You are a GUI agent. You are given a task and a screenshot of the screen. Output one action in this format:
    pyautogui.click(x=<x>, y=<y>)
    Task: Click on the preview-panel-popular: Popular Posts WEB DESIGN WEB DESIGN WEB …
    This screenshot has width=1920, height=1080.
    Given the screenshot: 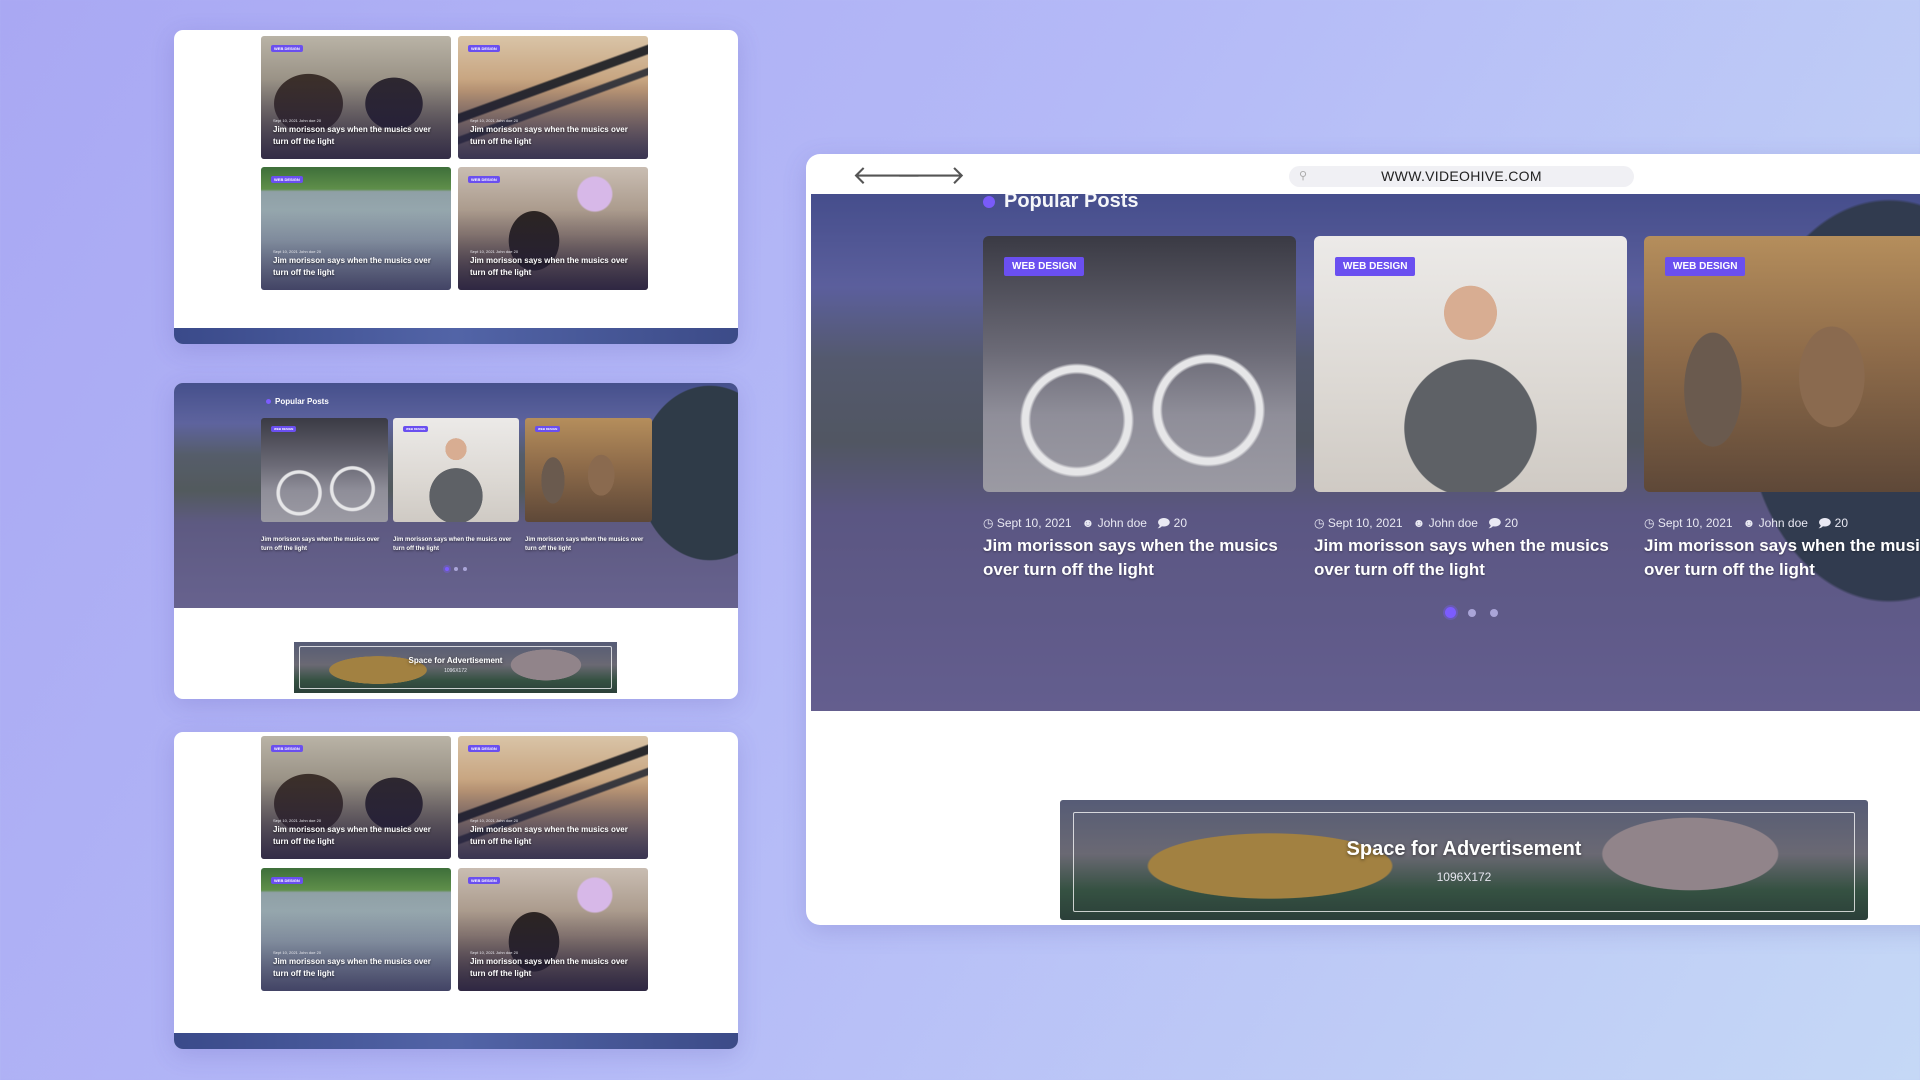 What is the action you would take?
    pyautogui.click(x=456, y=541)
    